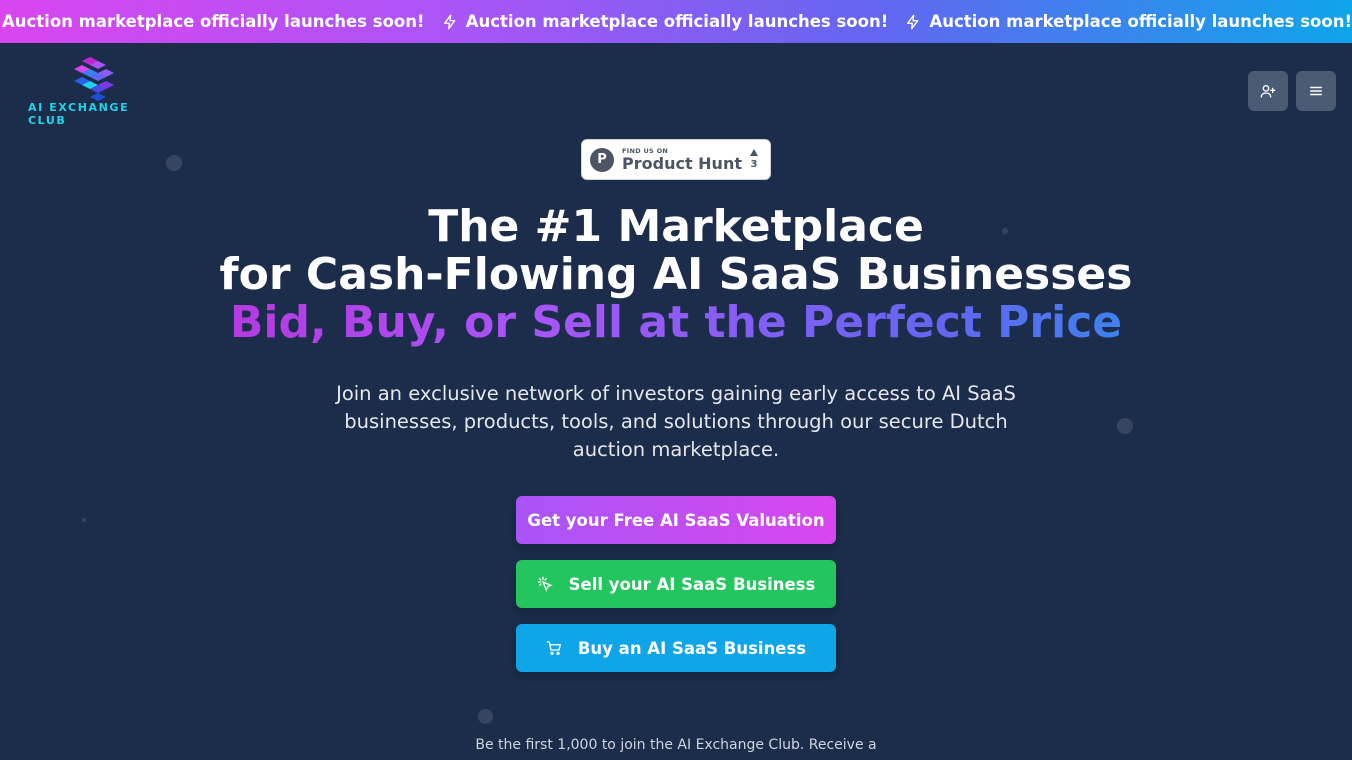  I want to click on cursor-click-icon, so click(545, 584).